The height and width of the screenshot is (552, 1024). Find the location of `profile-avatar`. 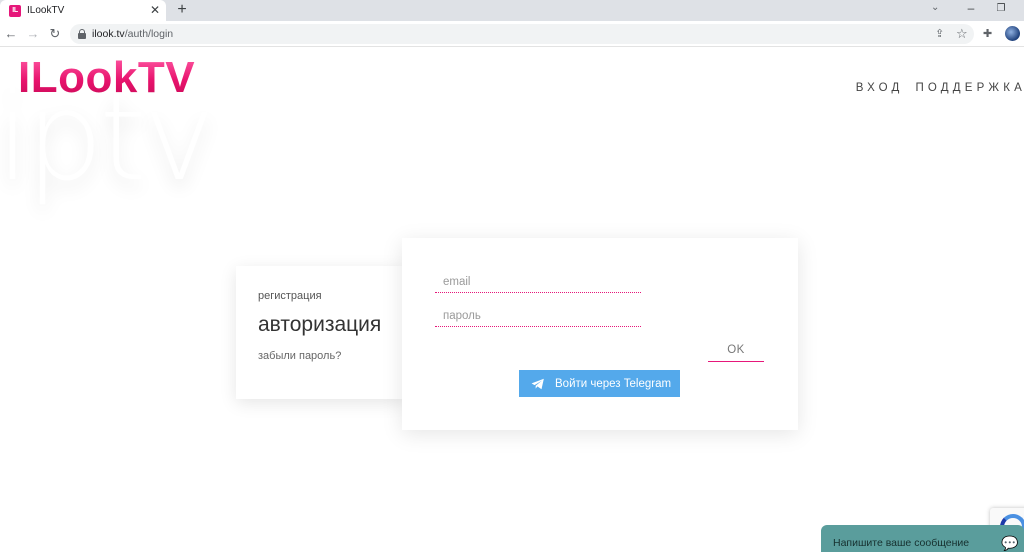

profile-avatar is located at coordinates (1012, 33).